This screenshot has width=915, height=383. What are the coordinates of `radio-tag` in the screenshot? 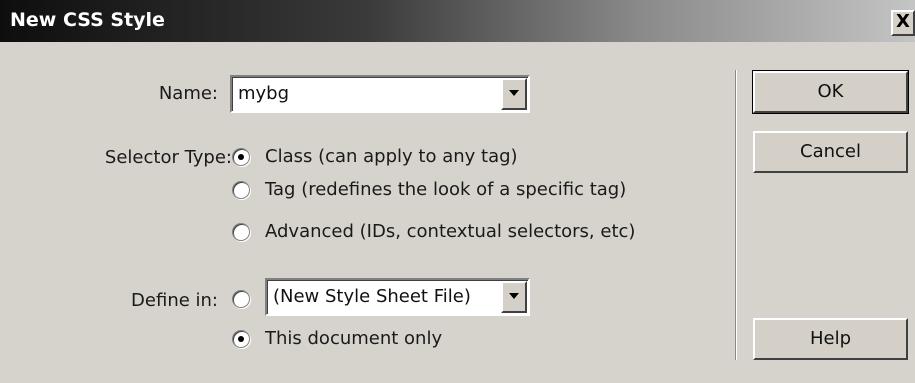 It's located at (241, 190).